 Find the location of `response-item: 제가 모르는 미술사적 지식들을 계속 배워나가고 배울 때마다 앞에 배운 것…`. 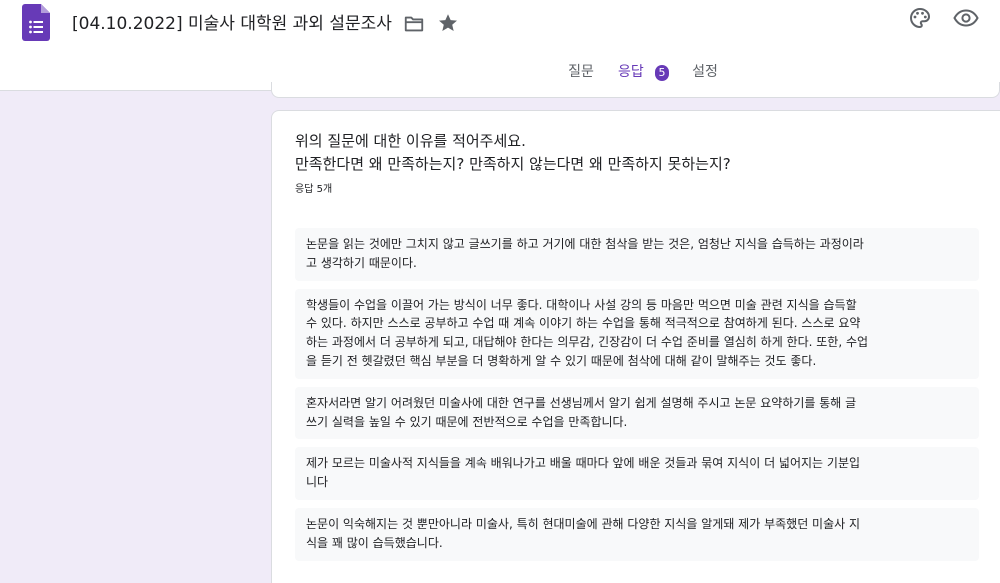

response-item: 제가 모르는 미술사적 지식들을 계속 배워나가고 배울 때마다 앞에 배운 것… is located at coordinates (637, 473).